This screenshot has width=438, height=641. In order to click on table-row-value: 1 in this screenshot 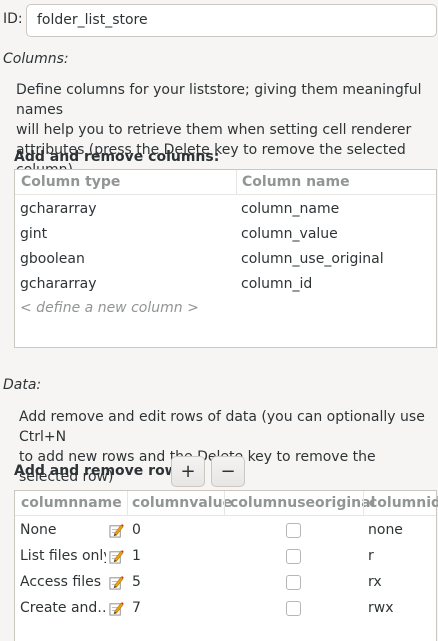, I will do `click(136, 556)`.